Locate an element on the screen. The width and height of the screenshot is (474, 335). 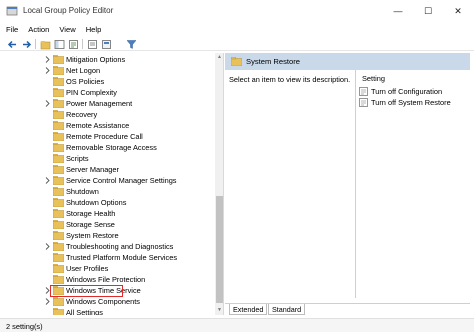
setting-column-header: Setting is located at coordinates (373, 78).